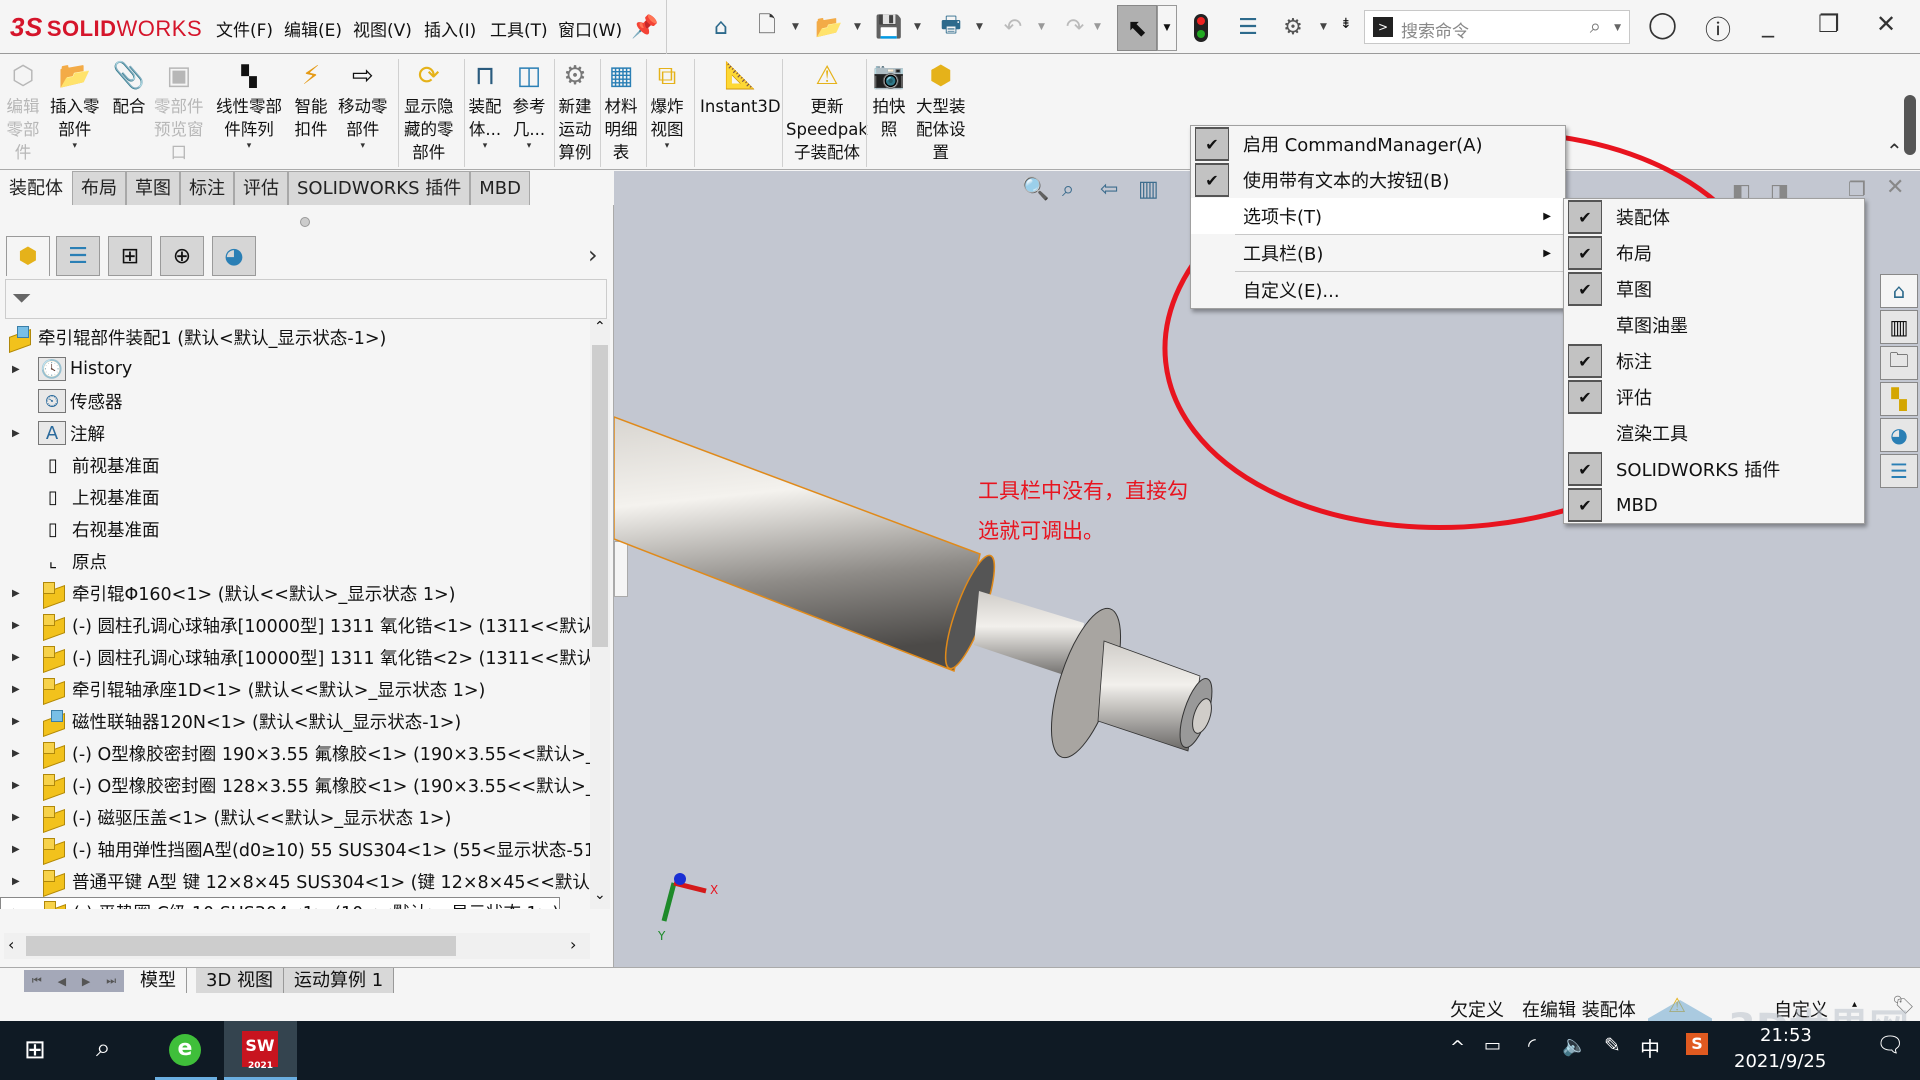 Image resolution: width=1920 pixels, height=1080 pixels. What do you see at coordinates (53, 561) in the screenshot?
I see `tree-item: ⌞ 原点` at bounding box center [53, 561].